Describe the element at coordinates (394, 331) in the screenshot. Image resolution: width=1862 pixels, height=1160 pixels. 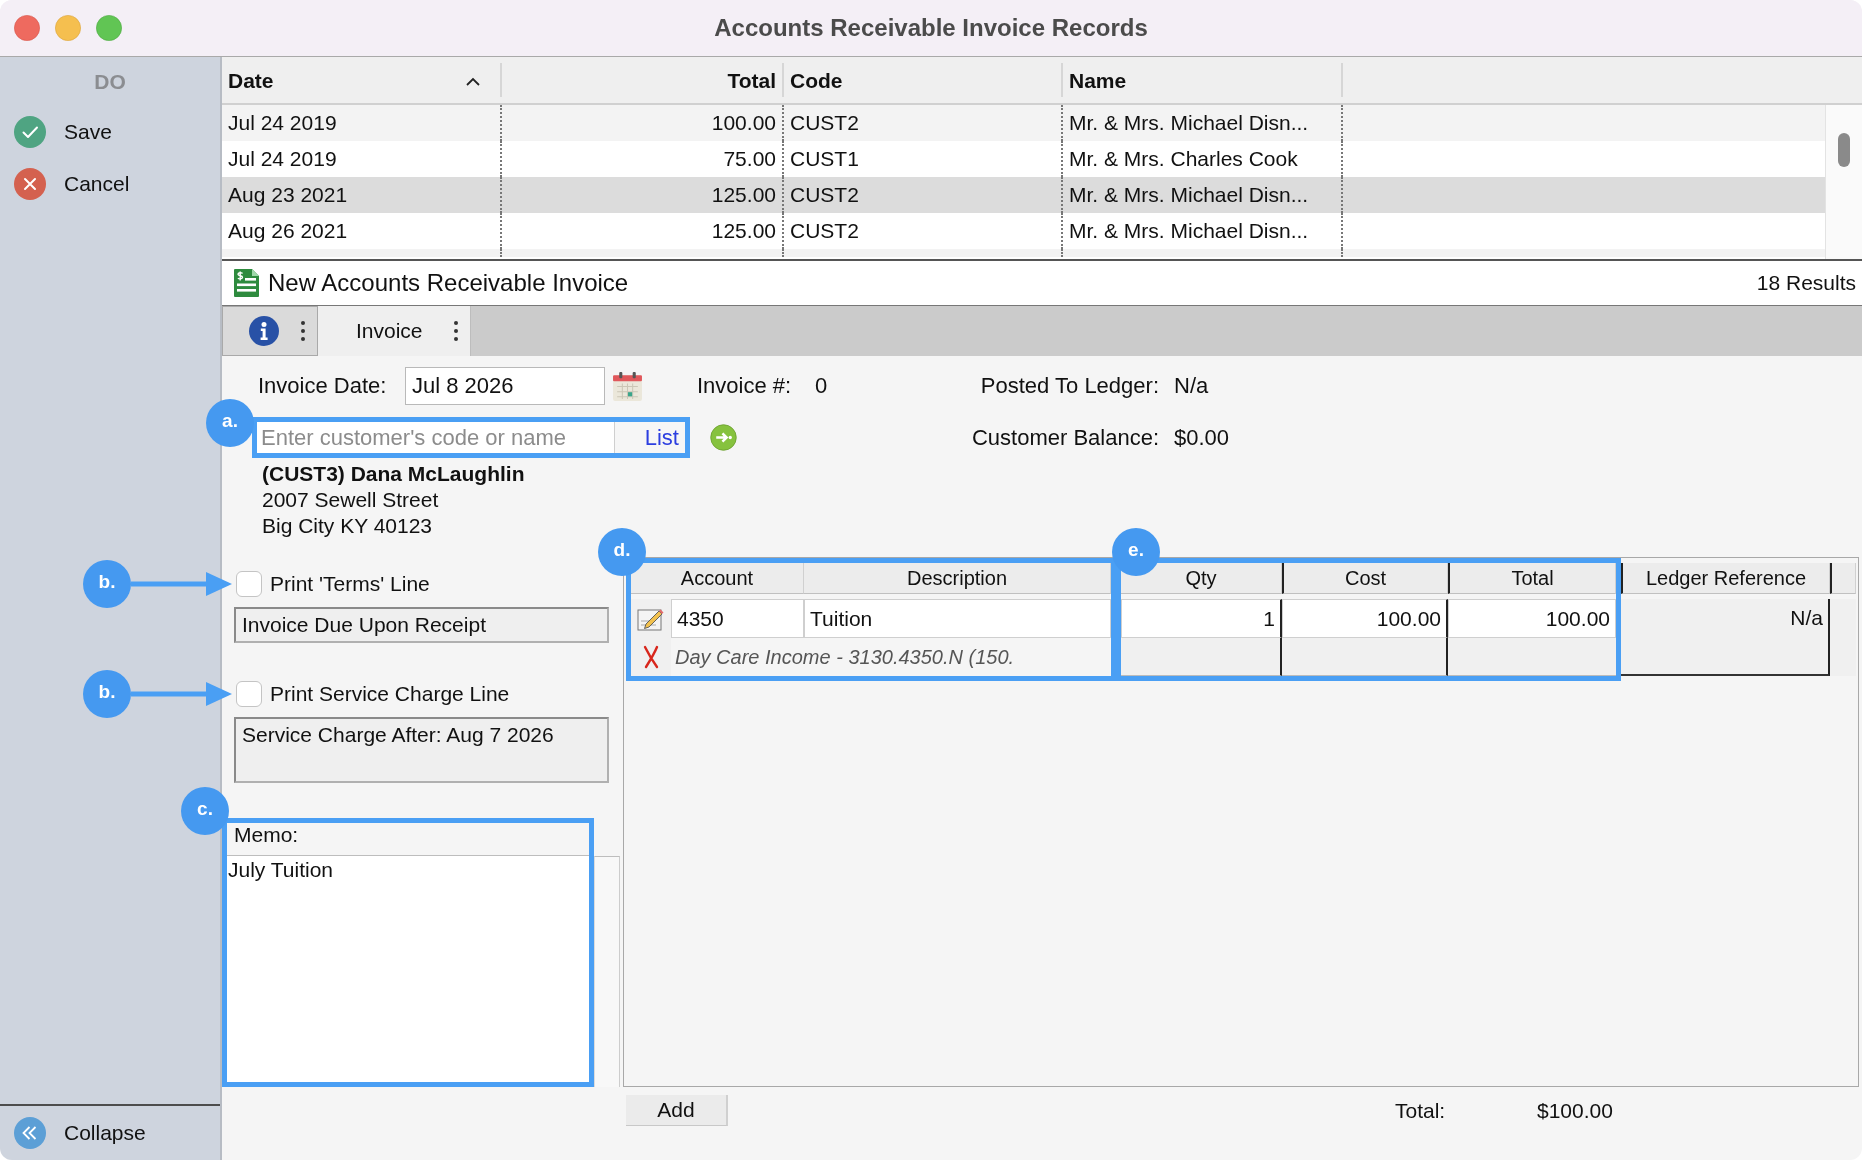
I see `tab: Invoice` at that location.